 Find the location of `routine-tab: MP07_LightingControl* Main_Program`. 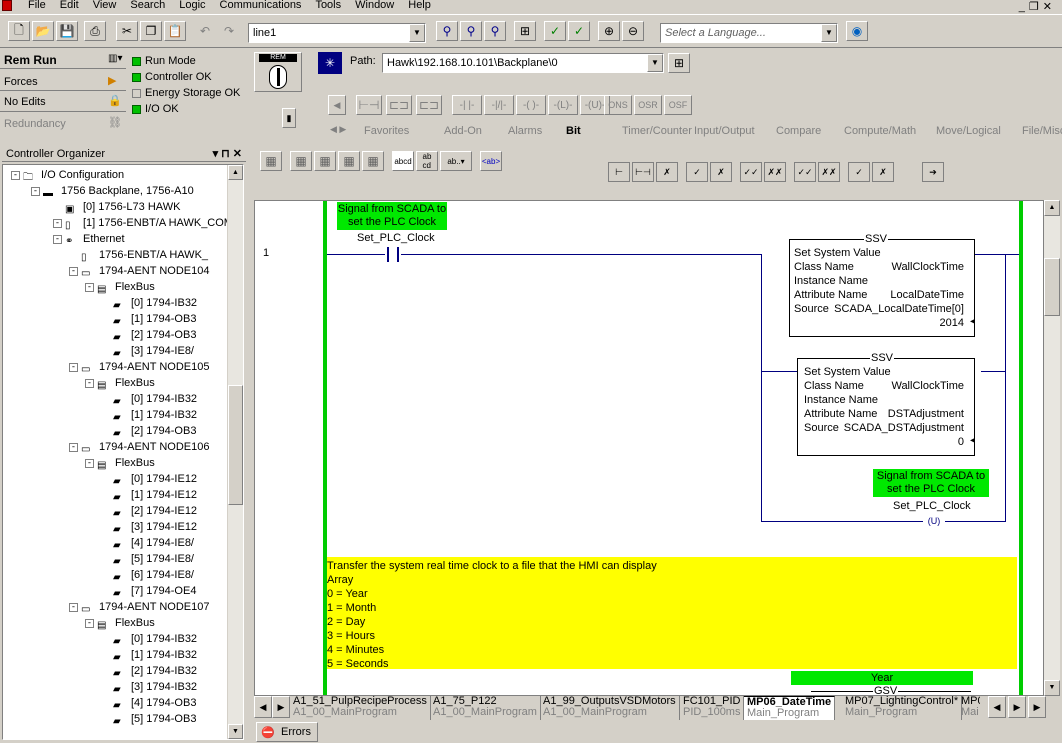

routine-tab: MP07_LightingControl* Main_Program is located at coordinates (902, 708).